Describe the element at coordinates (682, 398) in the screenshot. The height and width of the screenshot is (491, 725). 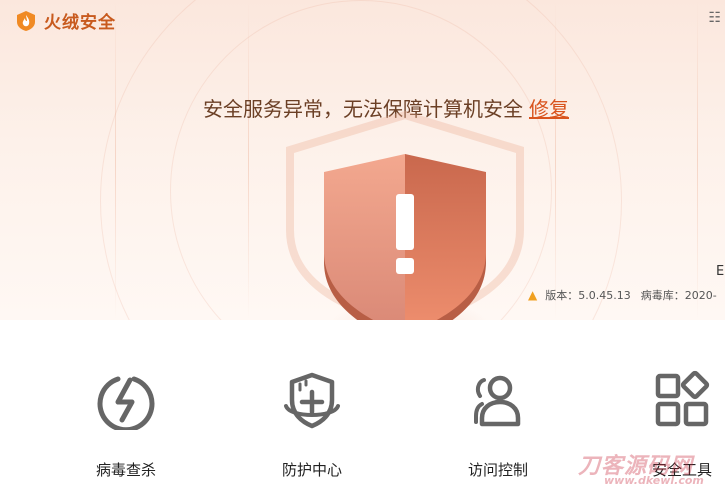
I see `grid-shapes-icon` at that location.